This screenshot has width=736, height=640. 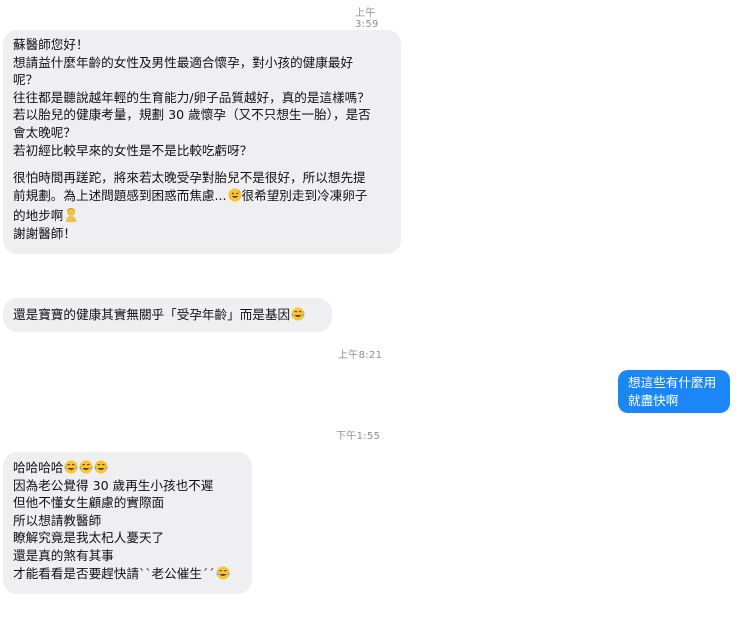 What do you see at coordinates (192, 115) in the screenshot?
I see `message-line: 若以胎兒的健康考量，規劃 30 歲懷孕（又不只想生一胎），是否` at bounding box center [192, 115].